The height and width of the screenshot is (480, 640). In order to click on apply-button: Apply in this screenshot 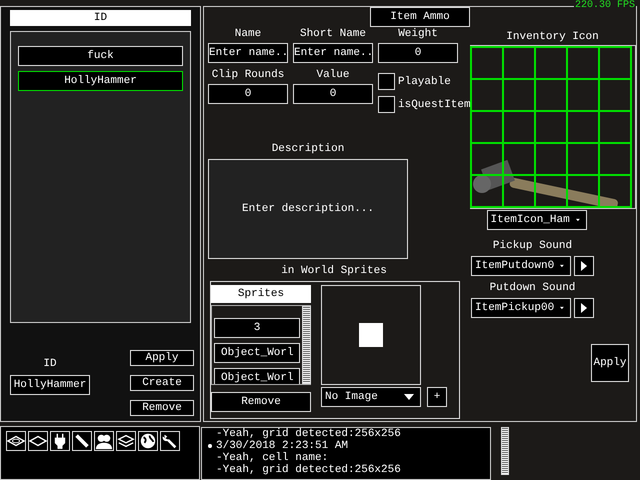, I will do `click(610, 363)`.